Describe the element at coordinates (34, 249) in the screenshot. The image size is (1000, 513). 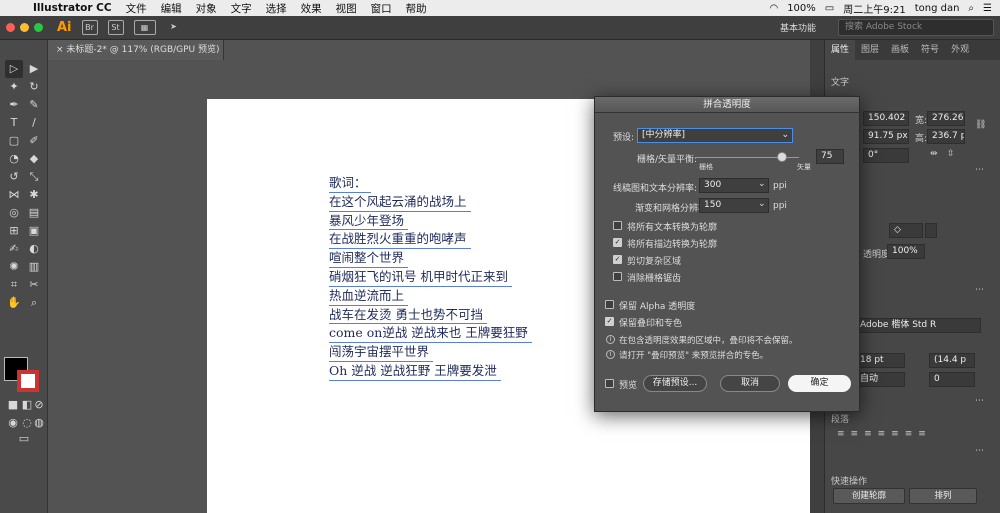
I see `blend-tool-icon: ◐` at that location.